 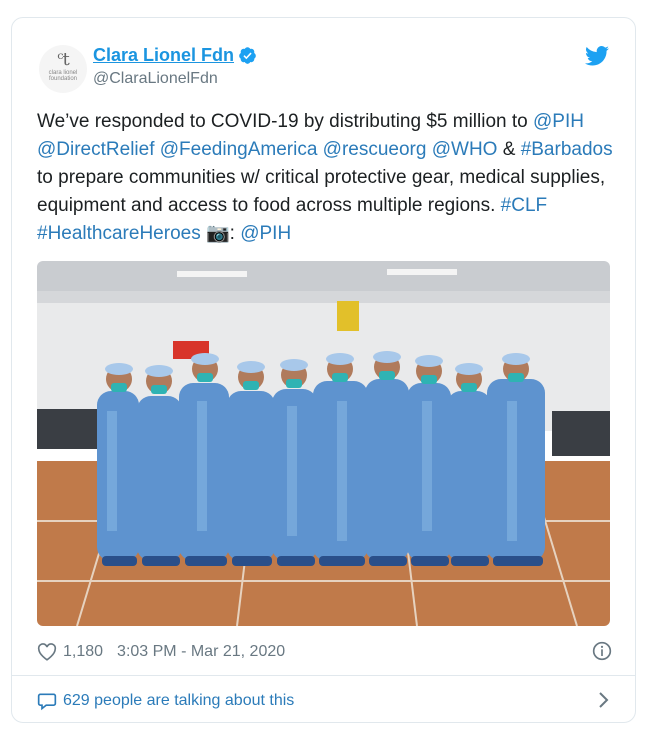 I want to click on card-divider, so click(x=323, y=675).